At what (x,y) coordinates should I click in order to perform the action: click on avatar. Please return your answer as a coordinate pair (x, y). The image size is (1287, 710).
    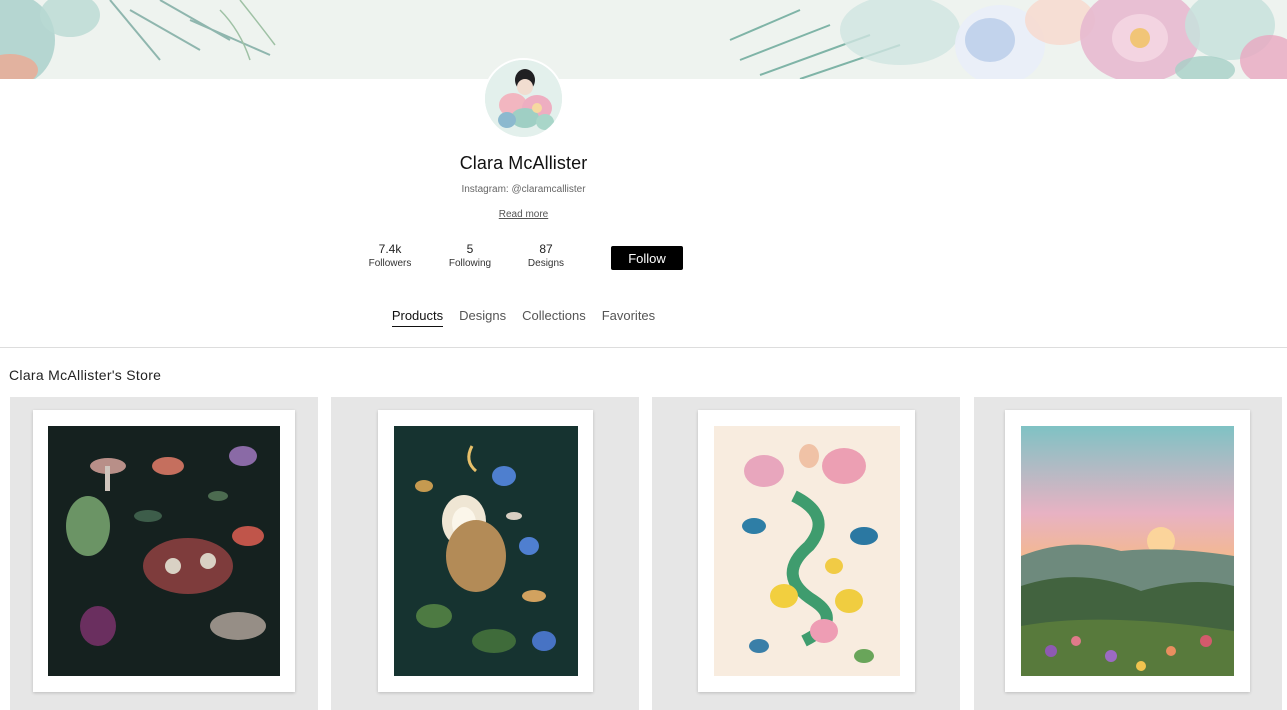
    Looking at the image, I should click on (523, 98).